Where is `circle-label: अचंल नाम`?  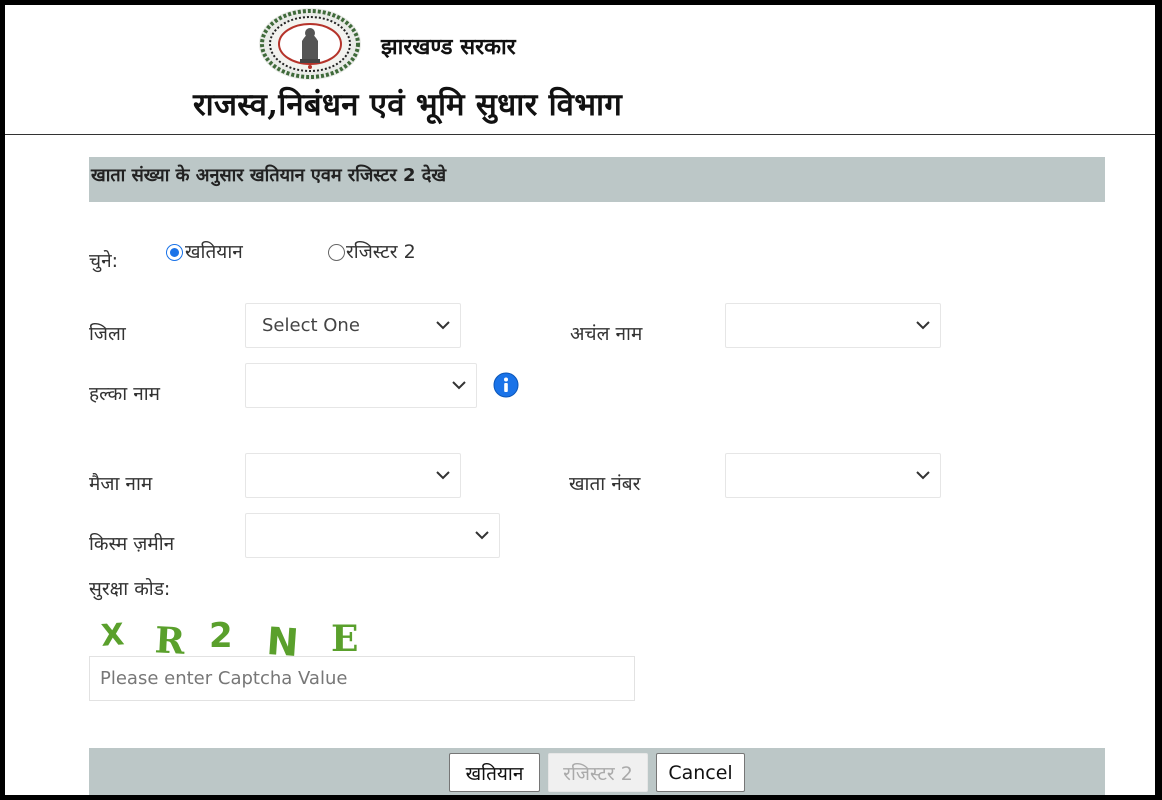
circle-label: अचंल नाम is located at coordinates (606, 334).